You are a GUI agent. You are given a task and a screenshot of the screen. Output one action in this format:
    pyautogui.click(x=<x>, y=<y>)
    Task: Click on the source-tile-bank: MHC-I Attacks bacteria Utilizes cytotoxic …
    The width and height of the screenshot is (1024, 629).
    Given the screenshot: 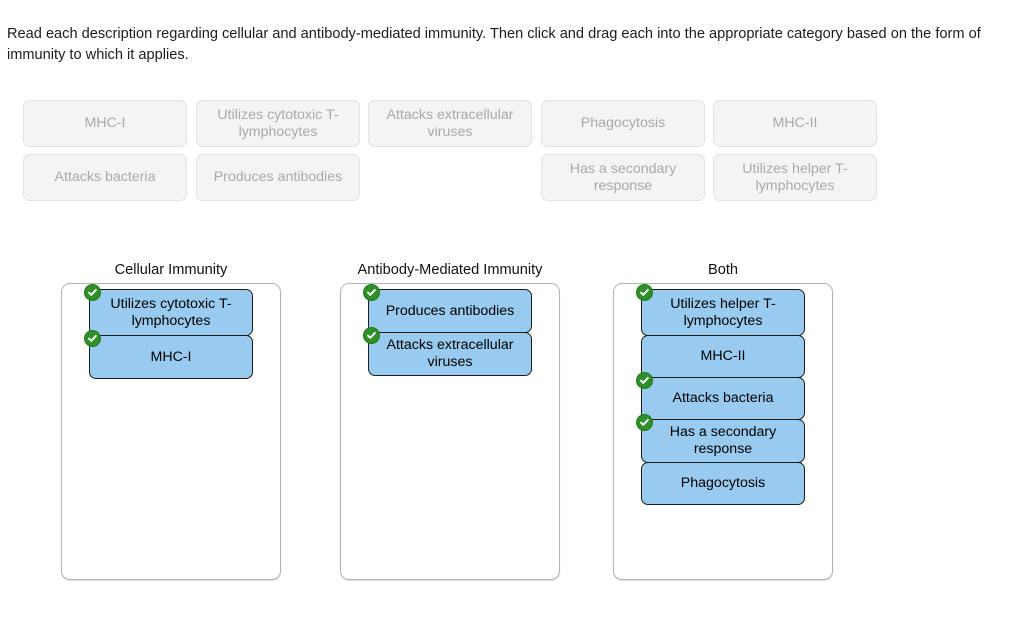 What is the action you would take?
    pyautogui.click(x=463, y=152)
    